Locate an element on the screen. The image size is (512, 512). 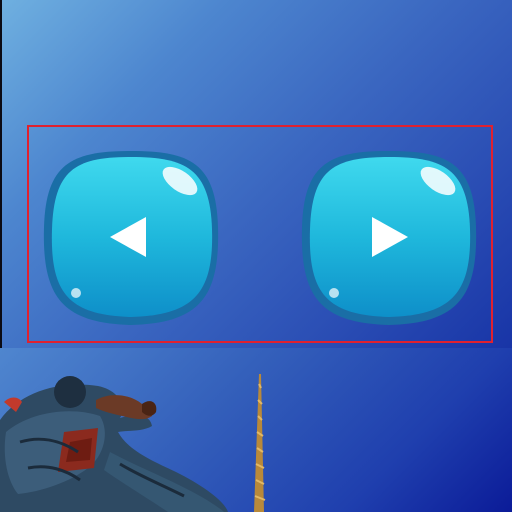
ninja-character is located at coordinates (114, 444).